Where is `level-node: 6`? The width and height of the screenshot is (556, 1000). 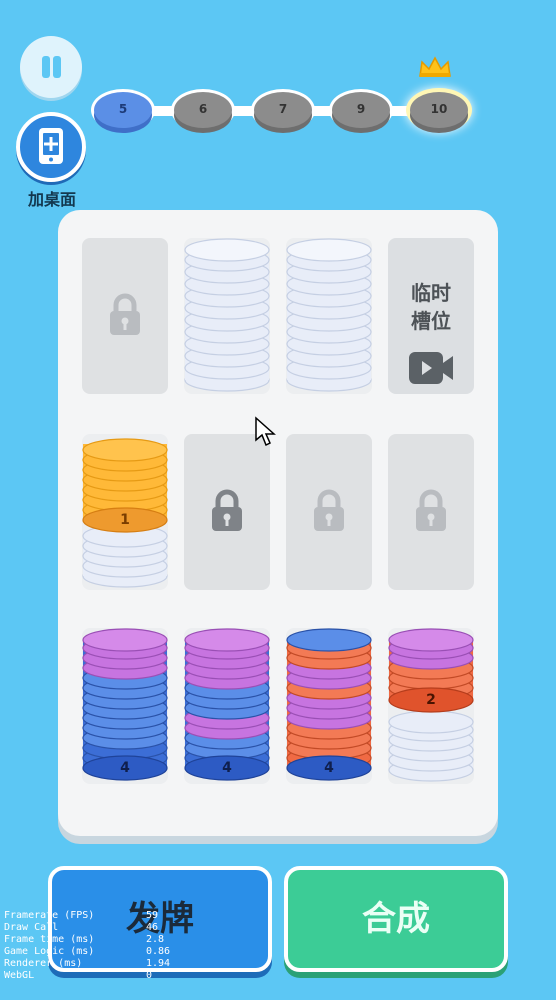
level-node: 6 is located at coordinates (203, 110).